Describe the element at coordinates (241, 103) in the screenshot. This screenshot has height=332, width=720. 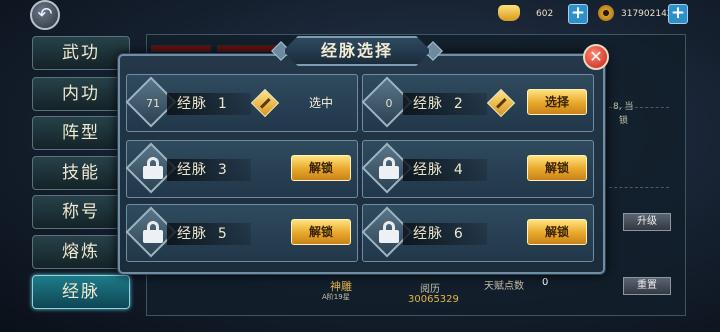
I see `meridian-slot-1: 71 经脉 1 选中` at that location.